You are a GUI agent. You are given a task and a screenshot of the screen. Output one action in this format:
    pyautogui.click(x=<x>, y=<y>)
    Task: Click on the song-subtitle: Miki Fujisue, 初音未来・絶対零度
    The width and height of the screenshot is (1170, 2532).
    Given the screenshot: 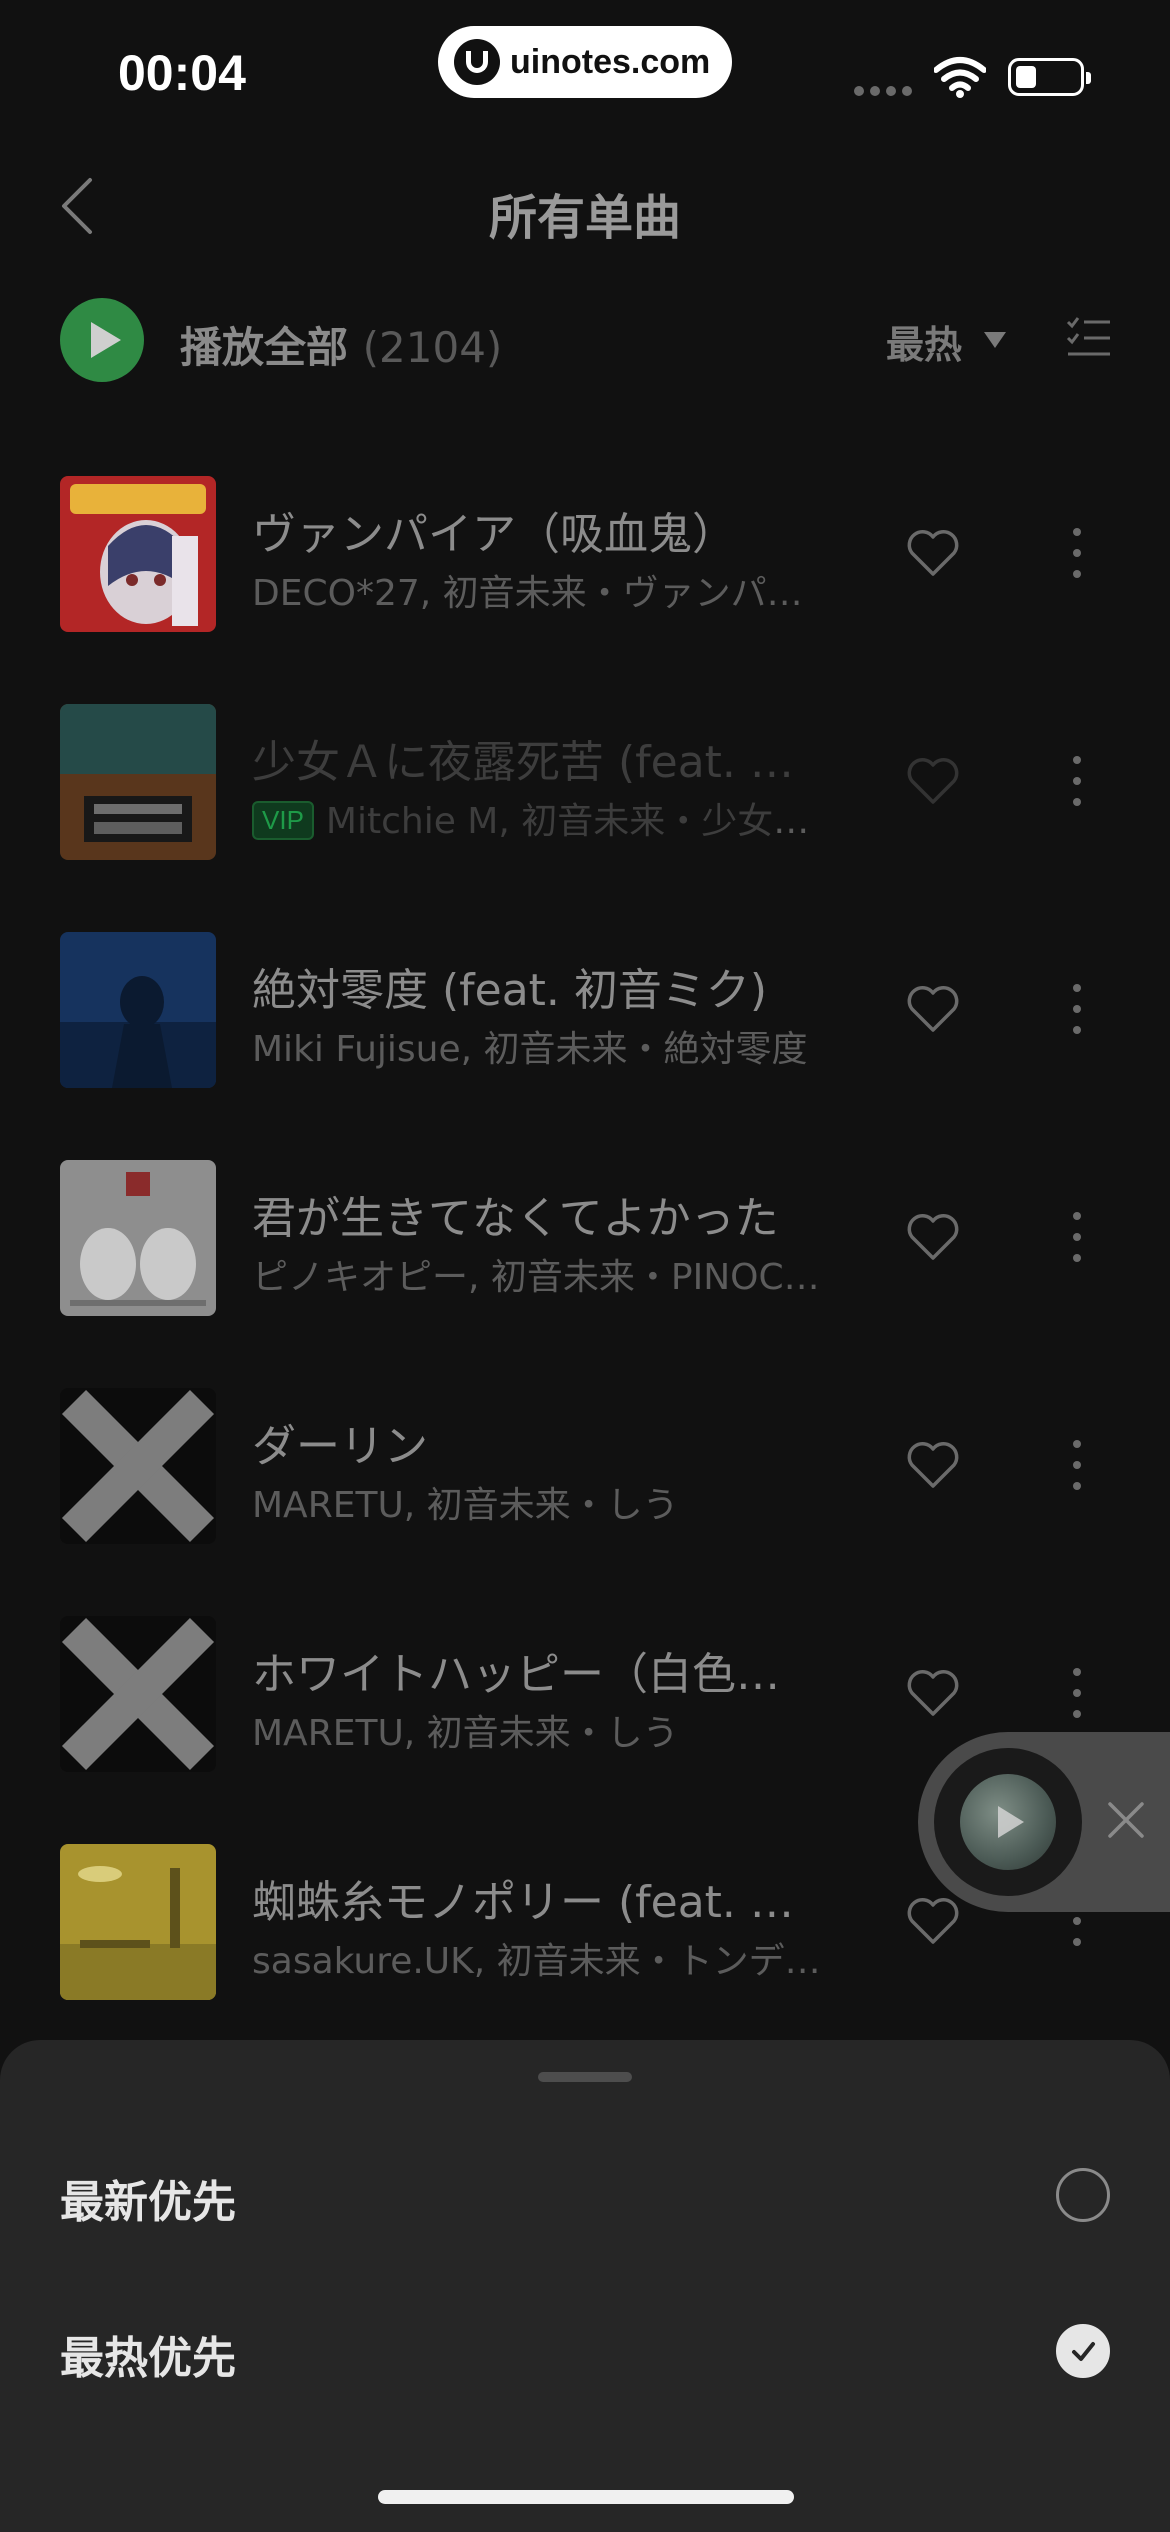 What is the action you would take?
    pyautogui.click(x=530, y=1049)
    